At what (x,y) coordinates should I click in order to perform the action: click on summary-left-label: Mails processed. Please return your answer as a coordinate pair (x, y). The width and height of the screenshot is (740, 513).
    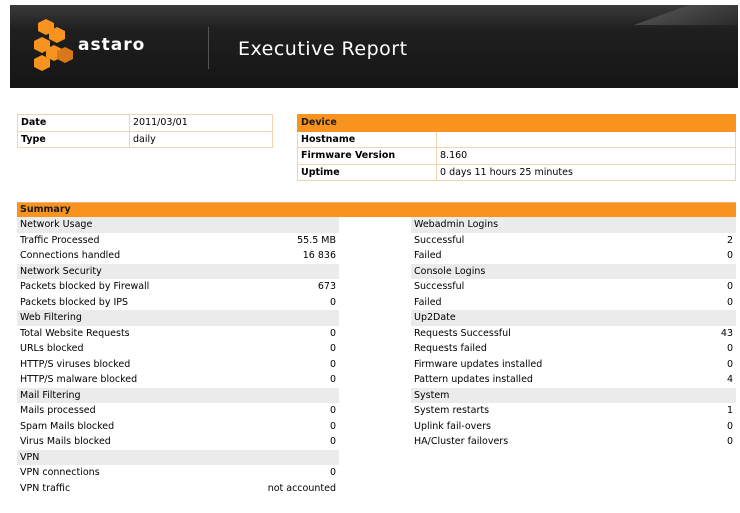
    Looking at the image, I should click on (58, 410).